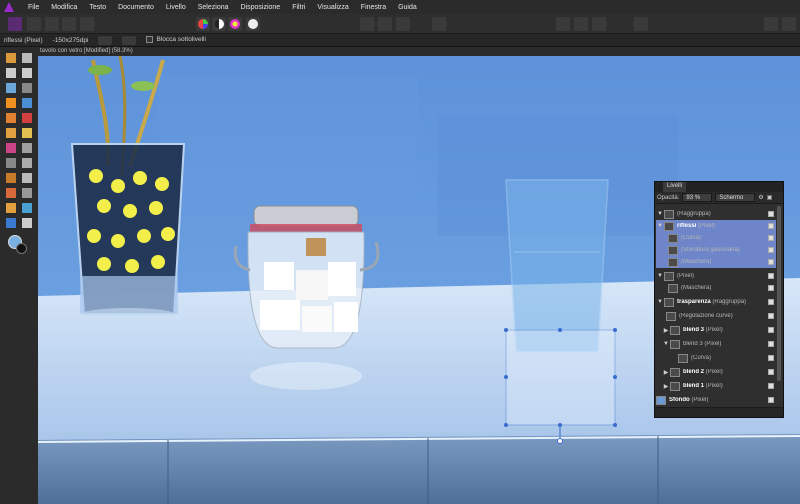 The height and width of the screenshot is (504, 800). What do you see at coordinates (87, 24) in the screenshot?
I see `export-persona-icon` at bounding box center [87, 24].